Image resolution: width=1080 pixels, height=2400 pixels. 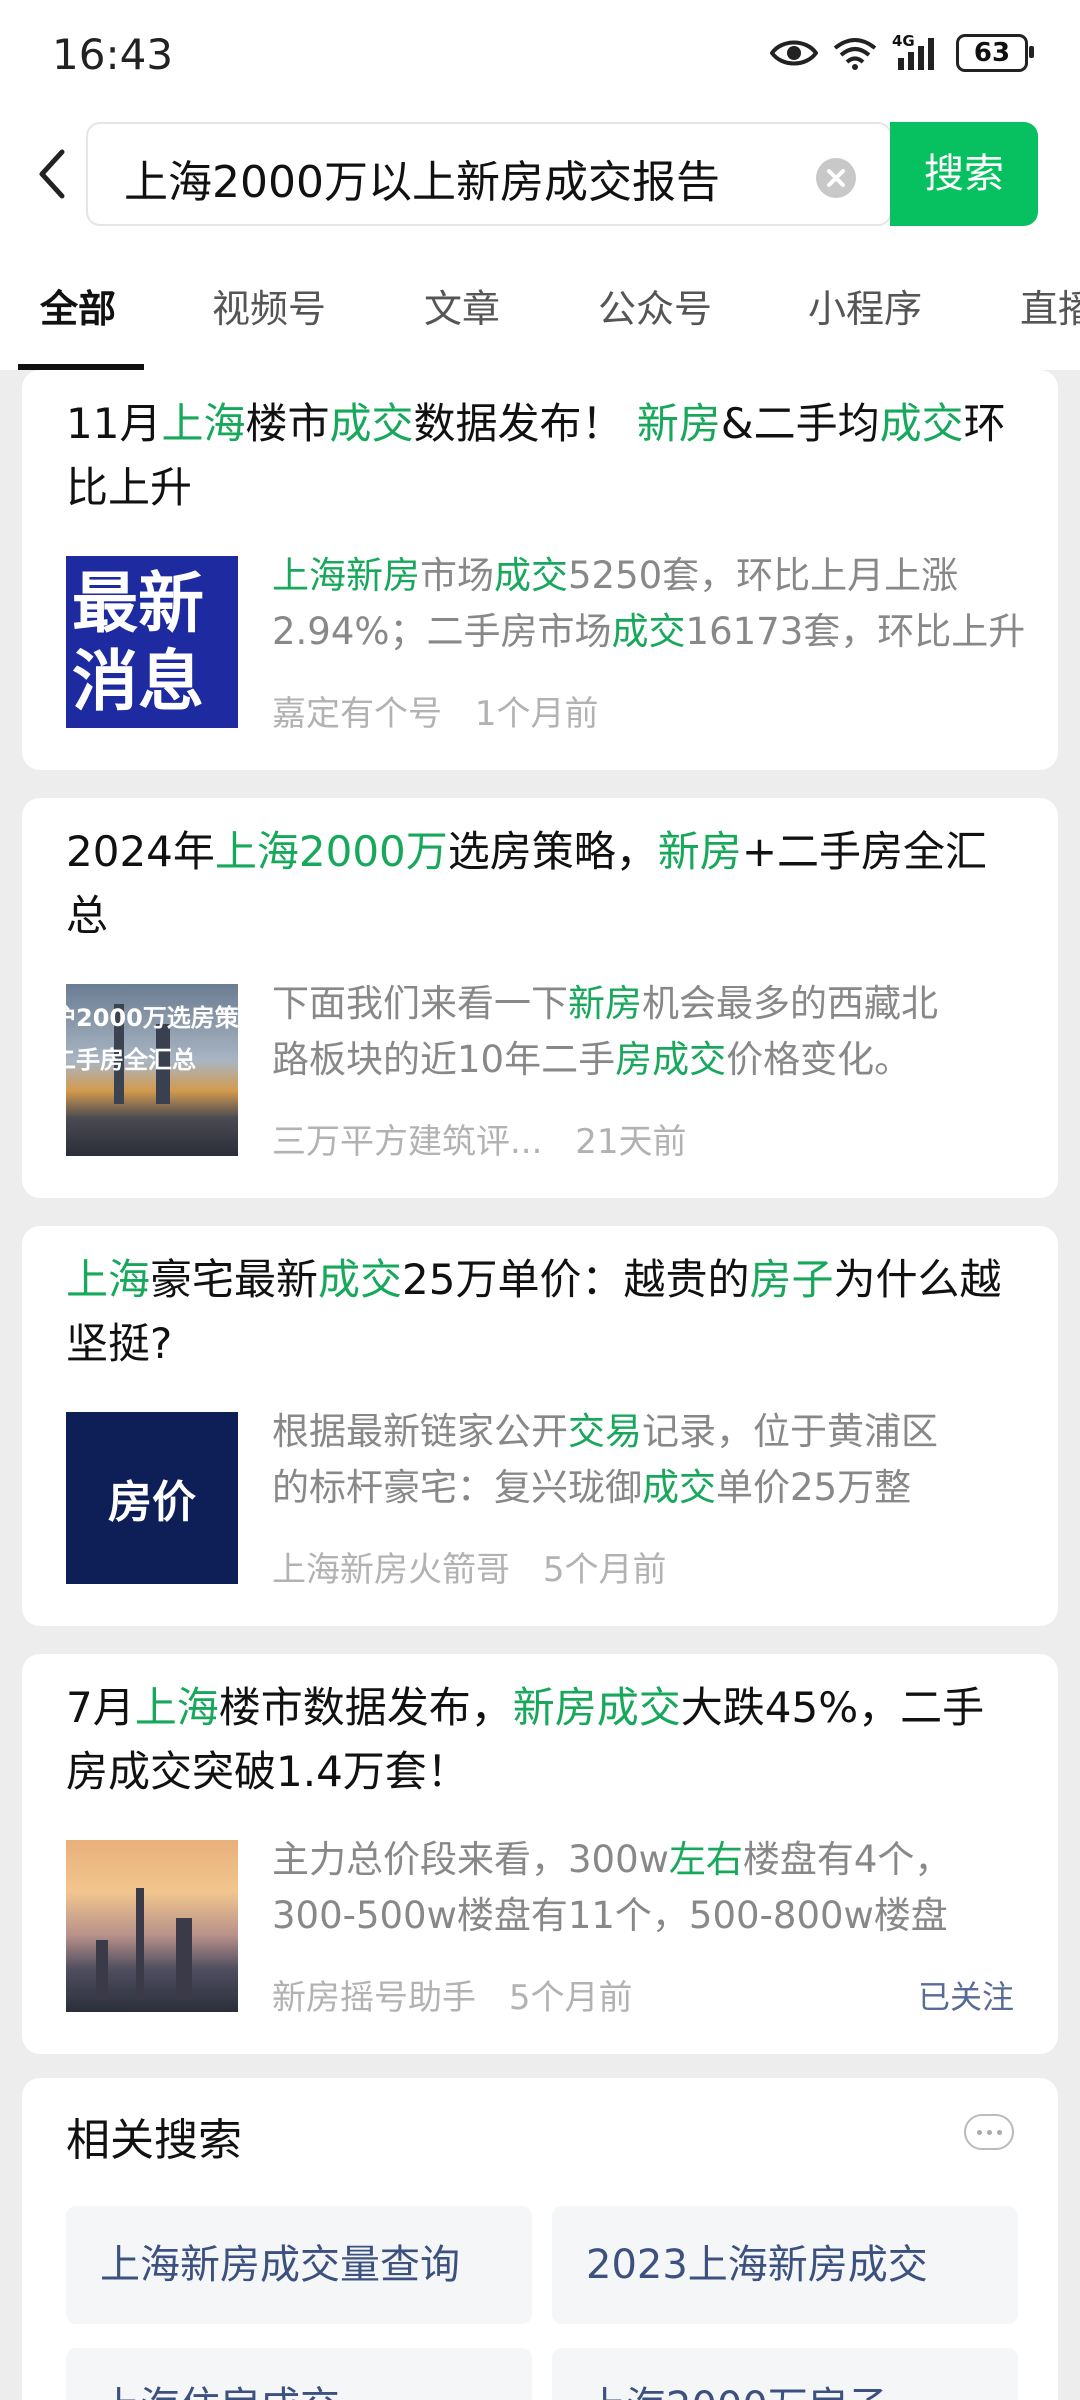 What do you see at coordinates (855, 631) in the screenshot?
I see `text-segment: 16173套，环比上升` at bounding box center [855, 631].